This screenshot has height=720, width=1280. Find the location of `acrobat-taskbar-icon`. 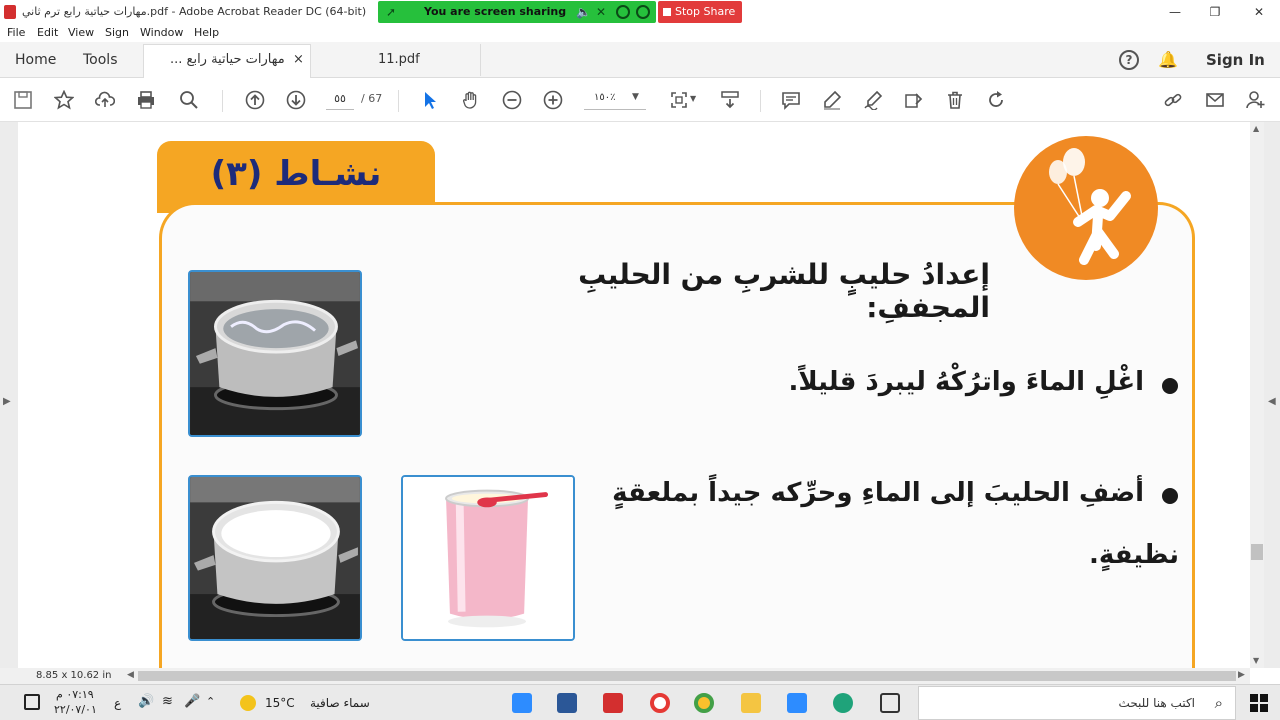

acrobat-taskbar-icon is located at coordinates (613, 703).